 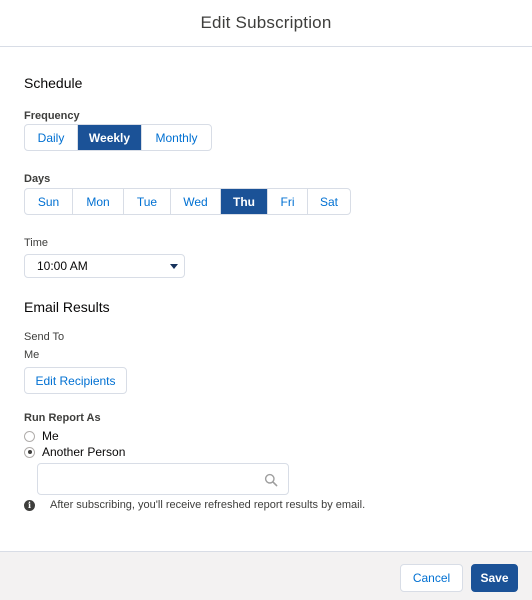 I want to click on run-as-me-option: Me, so click(x=41, y=436).